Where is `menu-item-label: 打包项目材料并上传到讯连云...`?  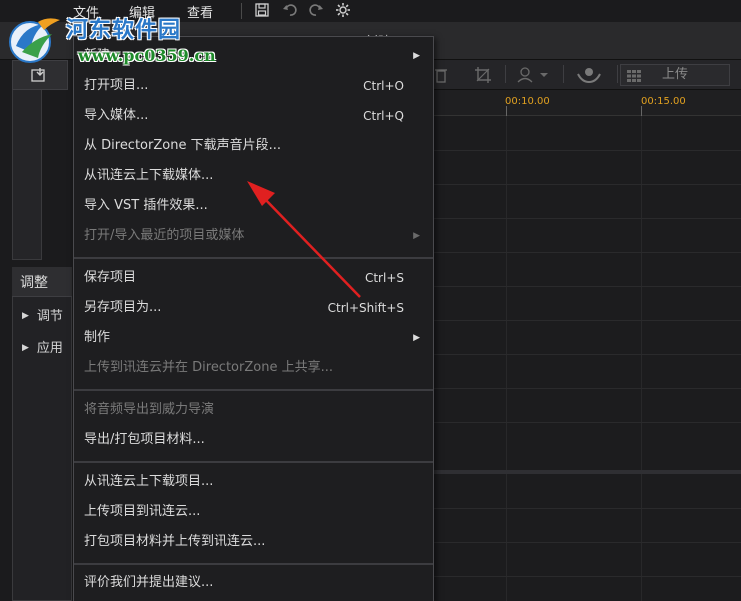
menu-item-label: 打包项目材料并上传到讯连云... is located at coordinates (175, 541).